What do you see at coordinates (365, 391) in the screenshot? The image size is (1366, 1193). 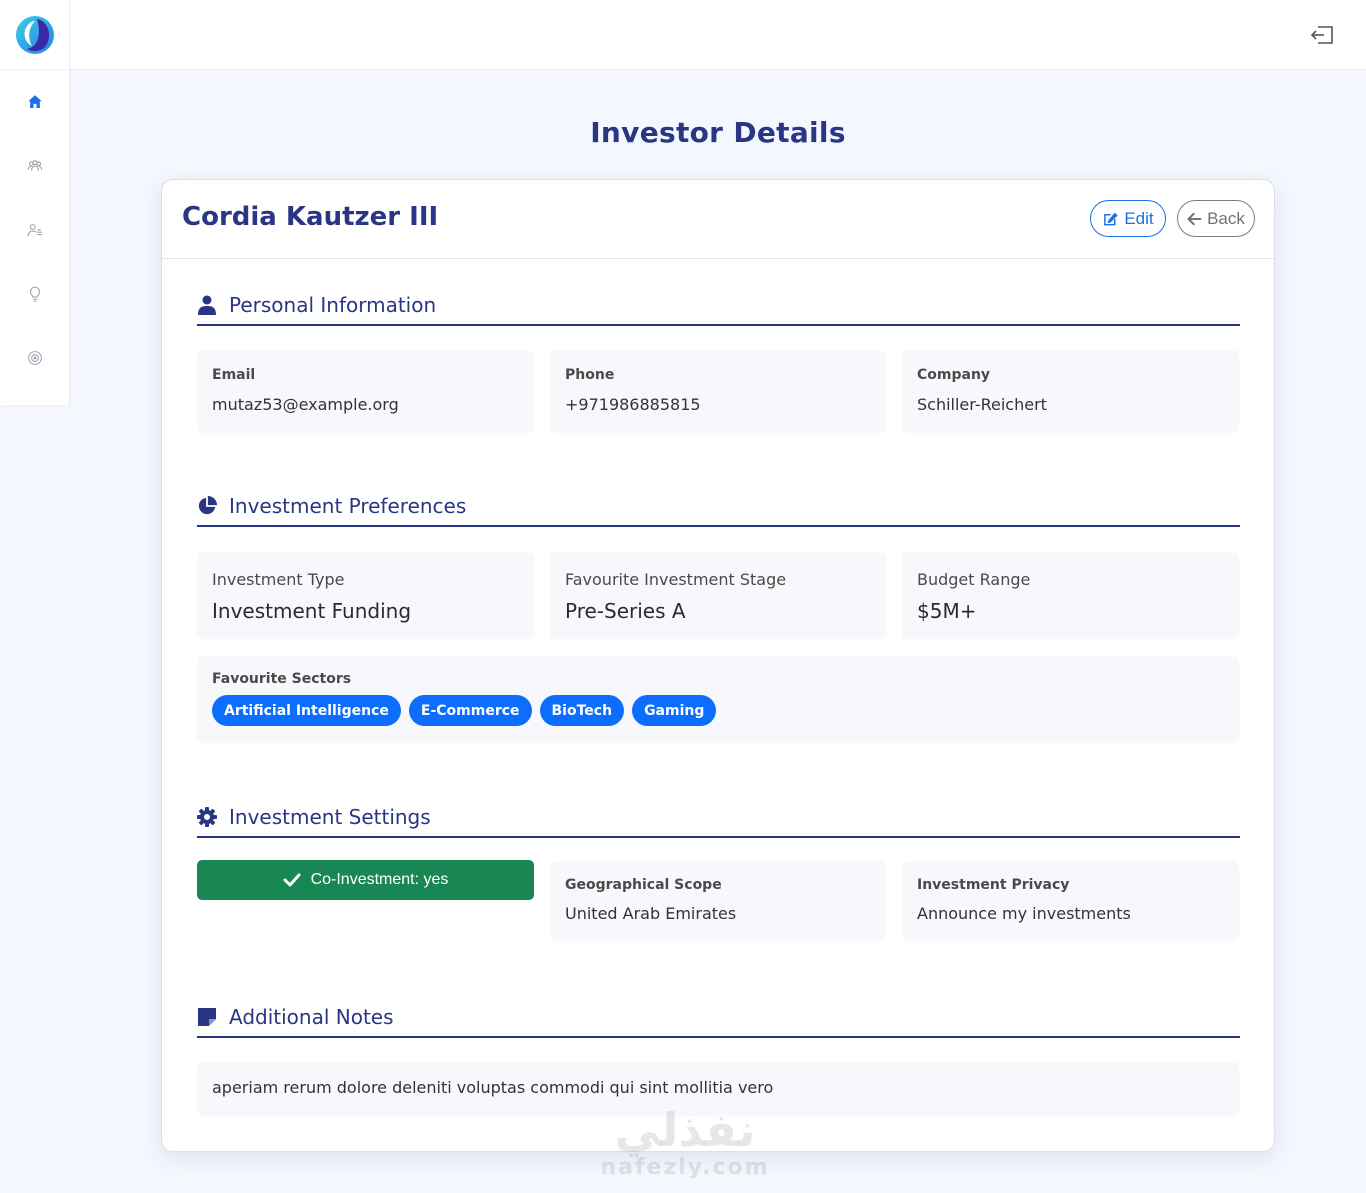 I see `email-box: Email mutaz53@example.org` at bounding box center [365, 391].